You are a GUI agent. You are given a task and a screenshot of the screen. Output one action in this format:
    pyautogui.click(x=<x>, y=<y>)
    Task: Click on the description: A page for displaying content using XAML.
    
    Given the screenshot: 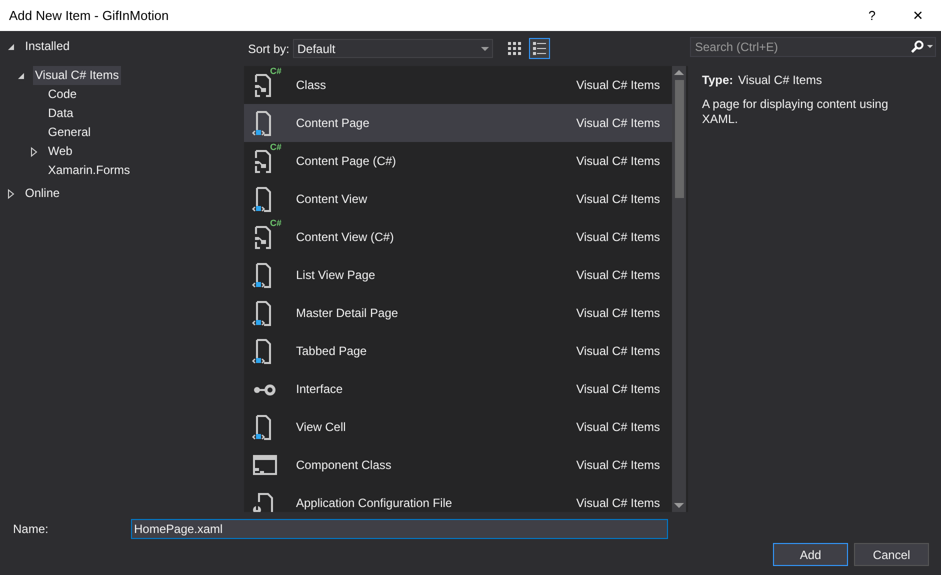 What is the action you would take?
    pyautogui.click(x=796, y=112)
    